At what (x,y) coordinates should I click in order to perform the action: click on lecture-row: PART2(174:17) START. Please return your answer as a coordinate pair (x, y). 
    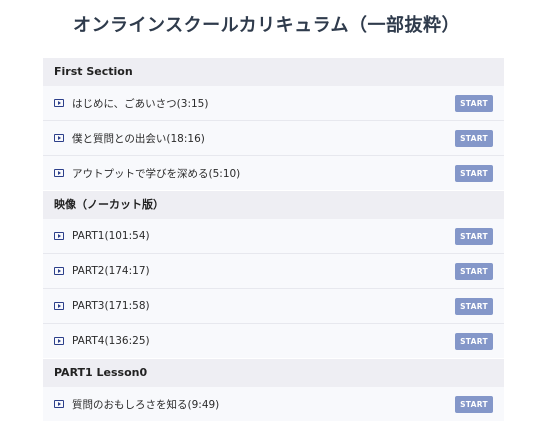
    Looking at the image, I should click on (273, 271).